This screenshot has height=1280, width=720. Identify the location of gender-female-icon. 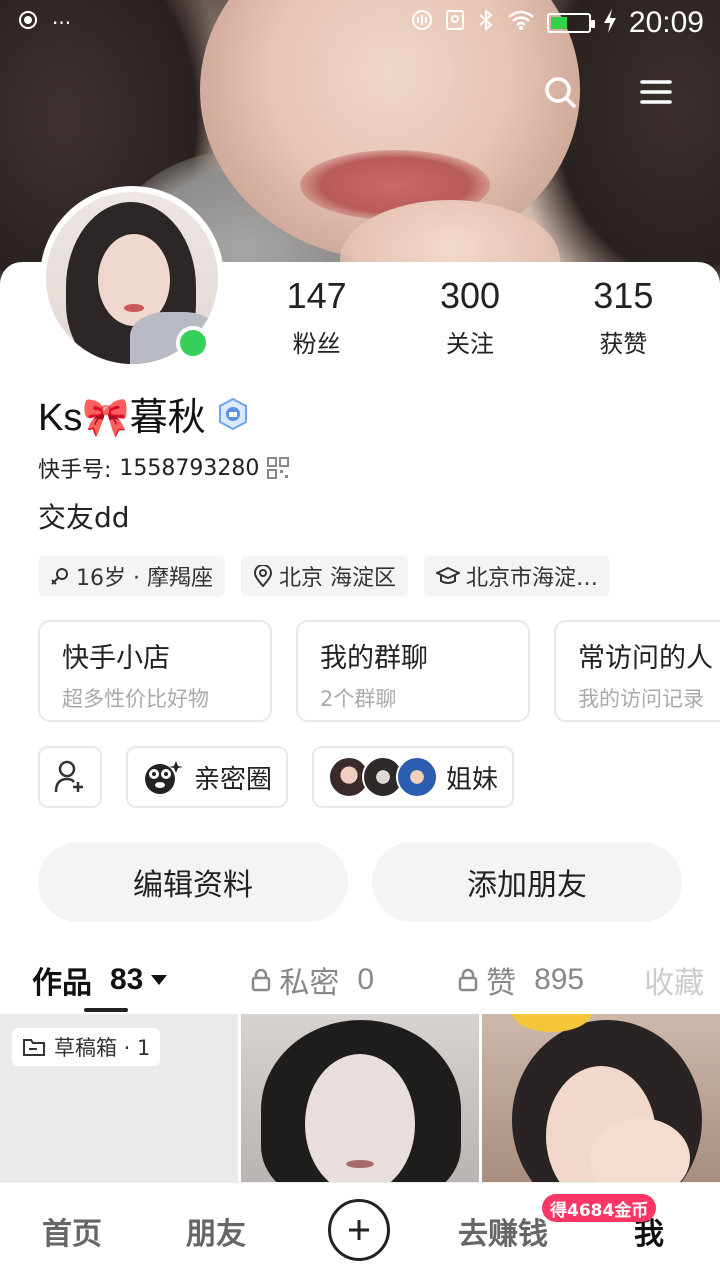
(59, 576).